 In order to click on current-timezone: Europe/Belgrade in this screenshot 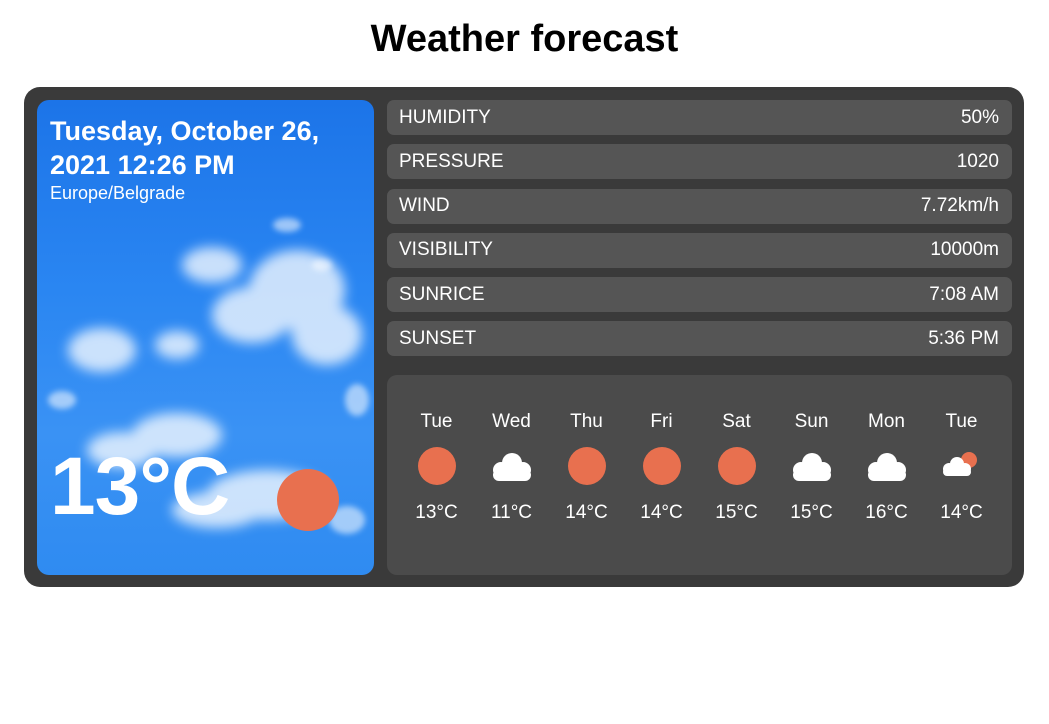, I will do `click(118, 193)`.